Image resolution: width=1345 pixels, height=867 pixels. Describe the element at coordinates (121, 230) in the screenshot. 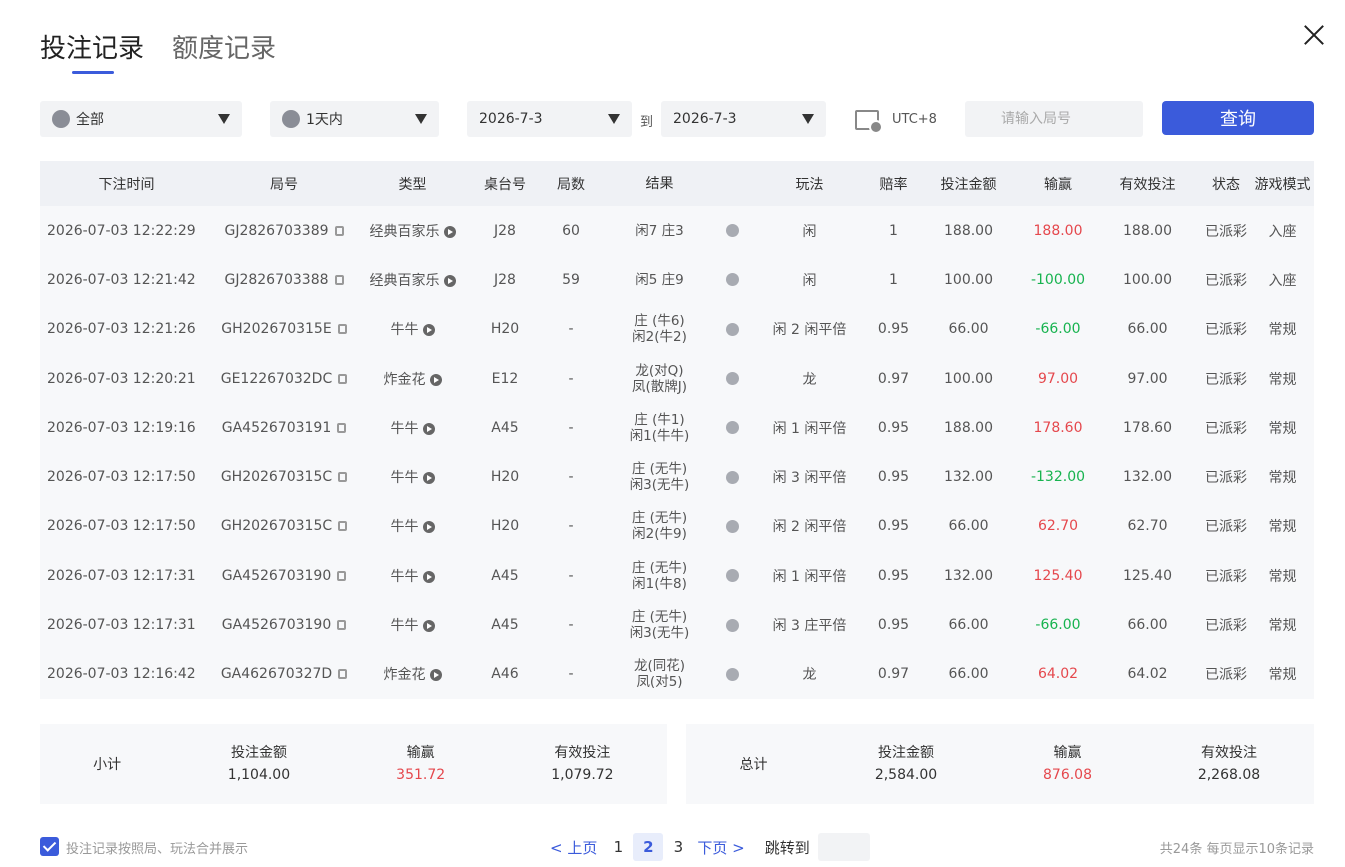

I see `cell-bet-time: 2026-07-03 12:22:29` at that location.